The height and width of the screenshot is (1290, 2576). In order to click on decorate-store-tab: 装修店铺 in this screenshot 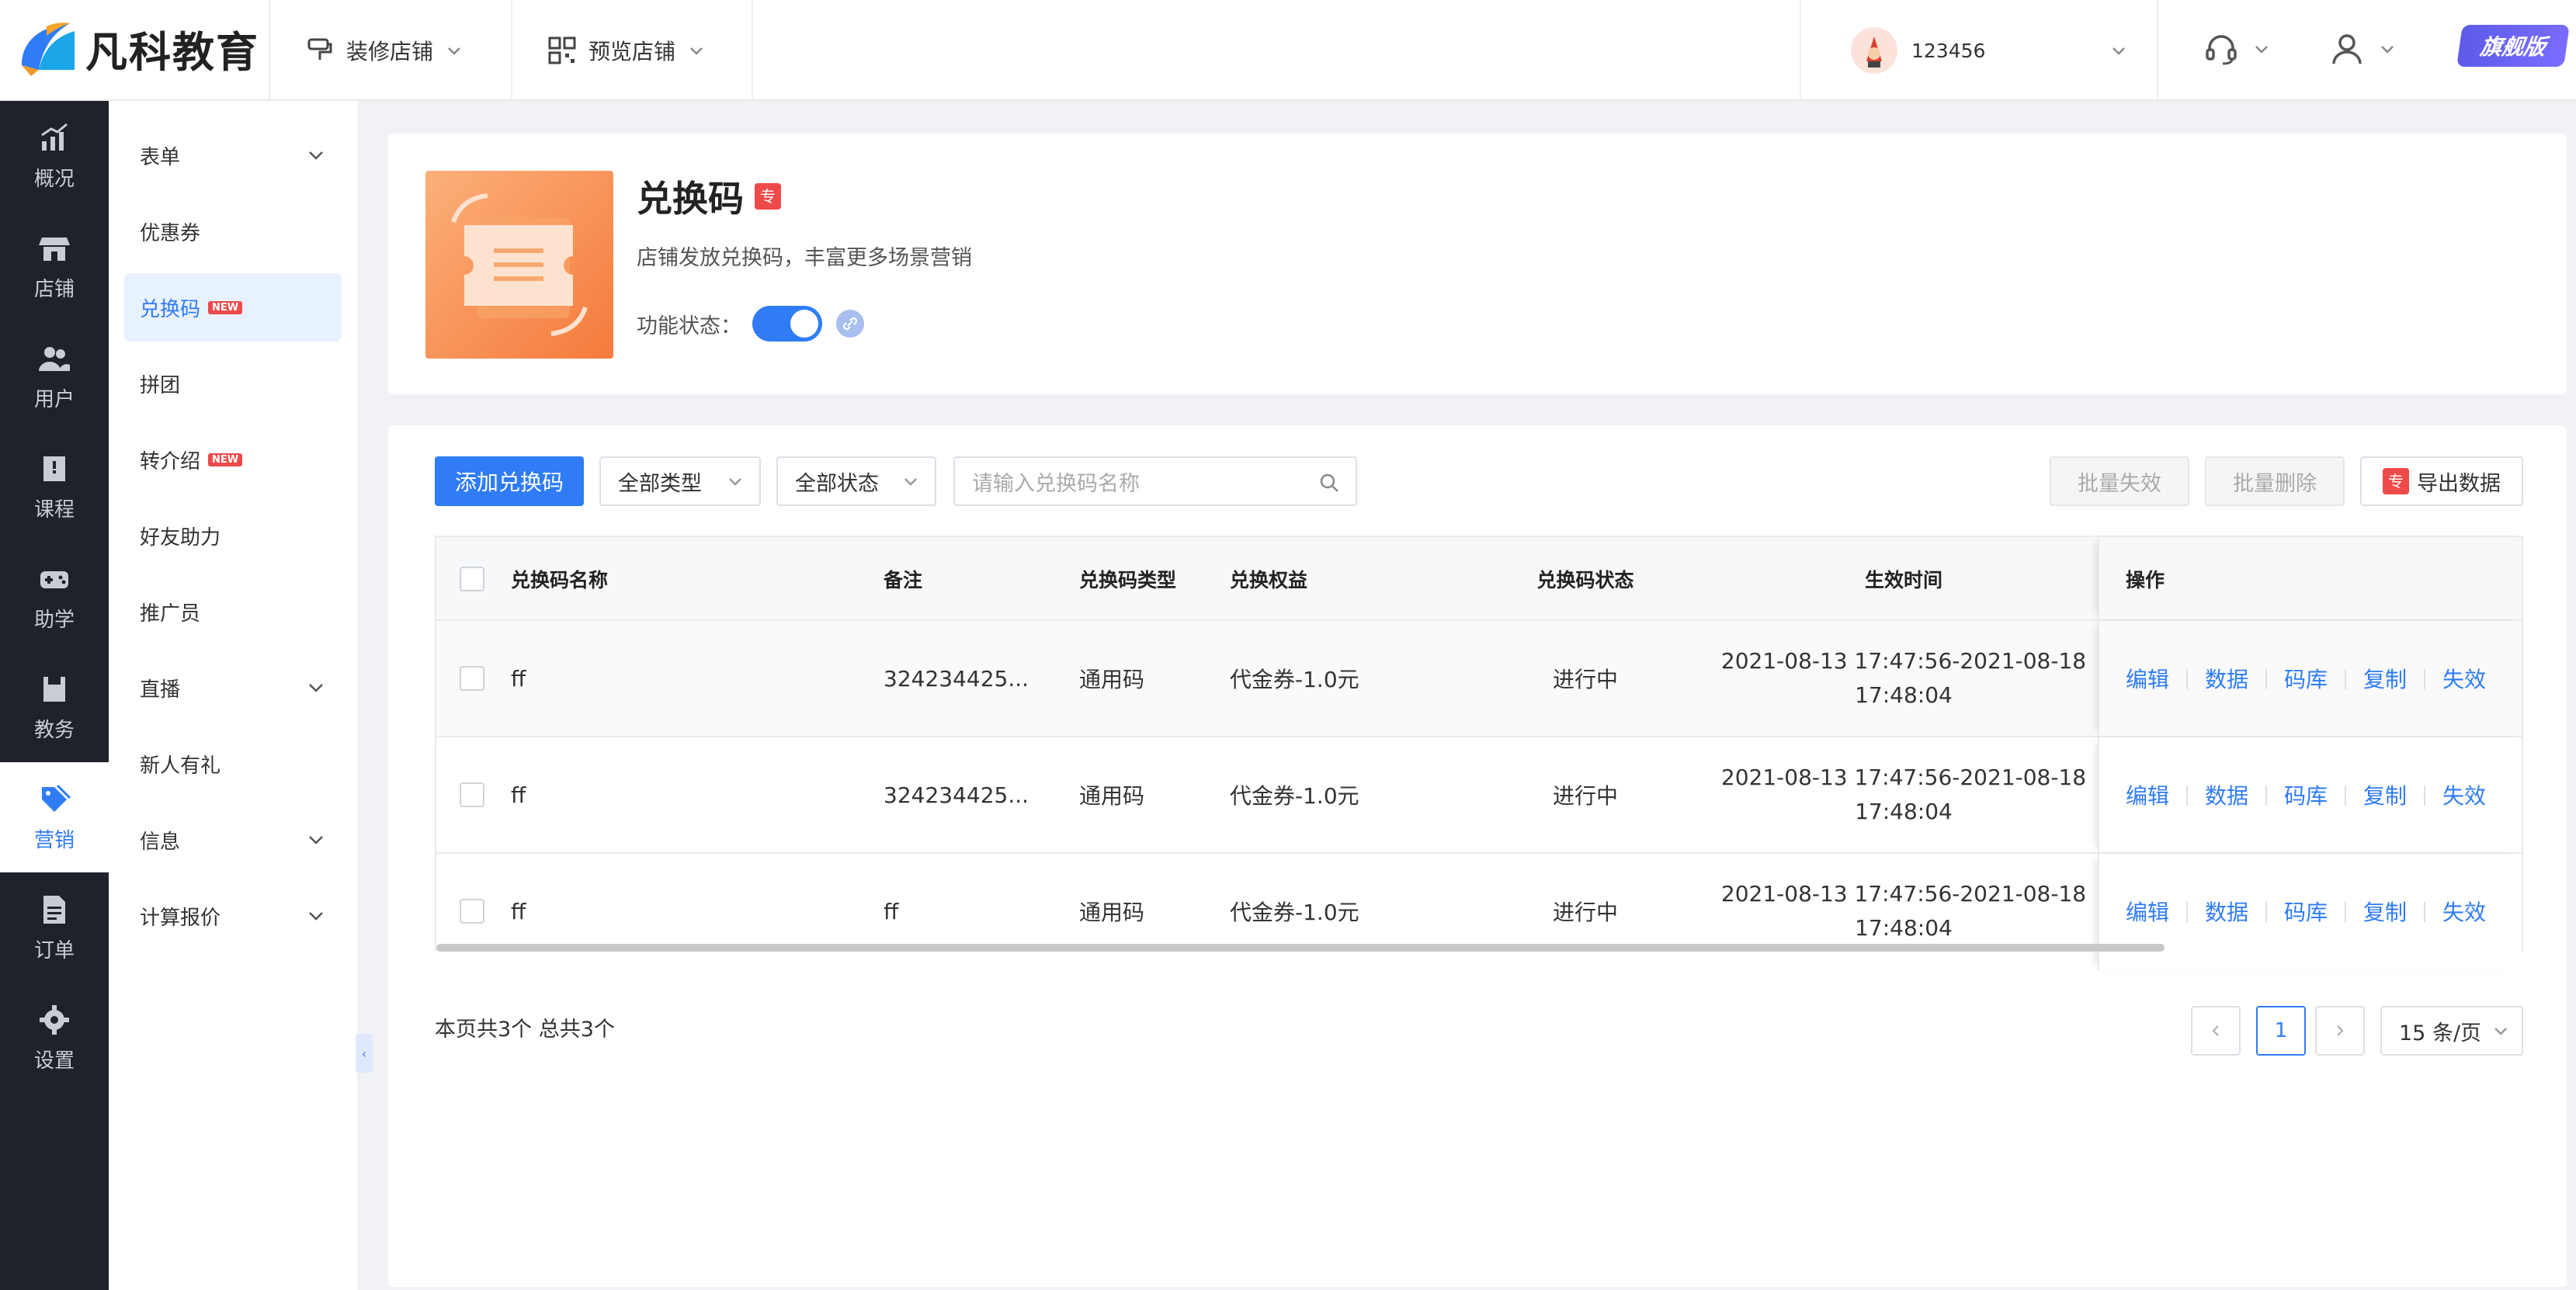, I will do `click(383, 50)`.